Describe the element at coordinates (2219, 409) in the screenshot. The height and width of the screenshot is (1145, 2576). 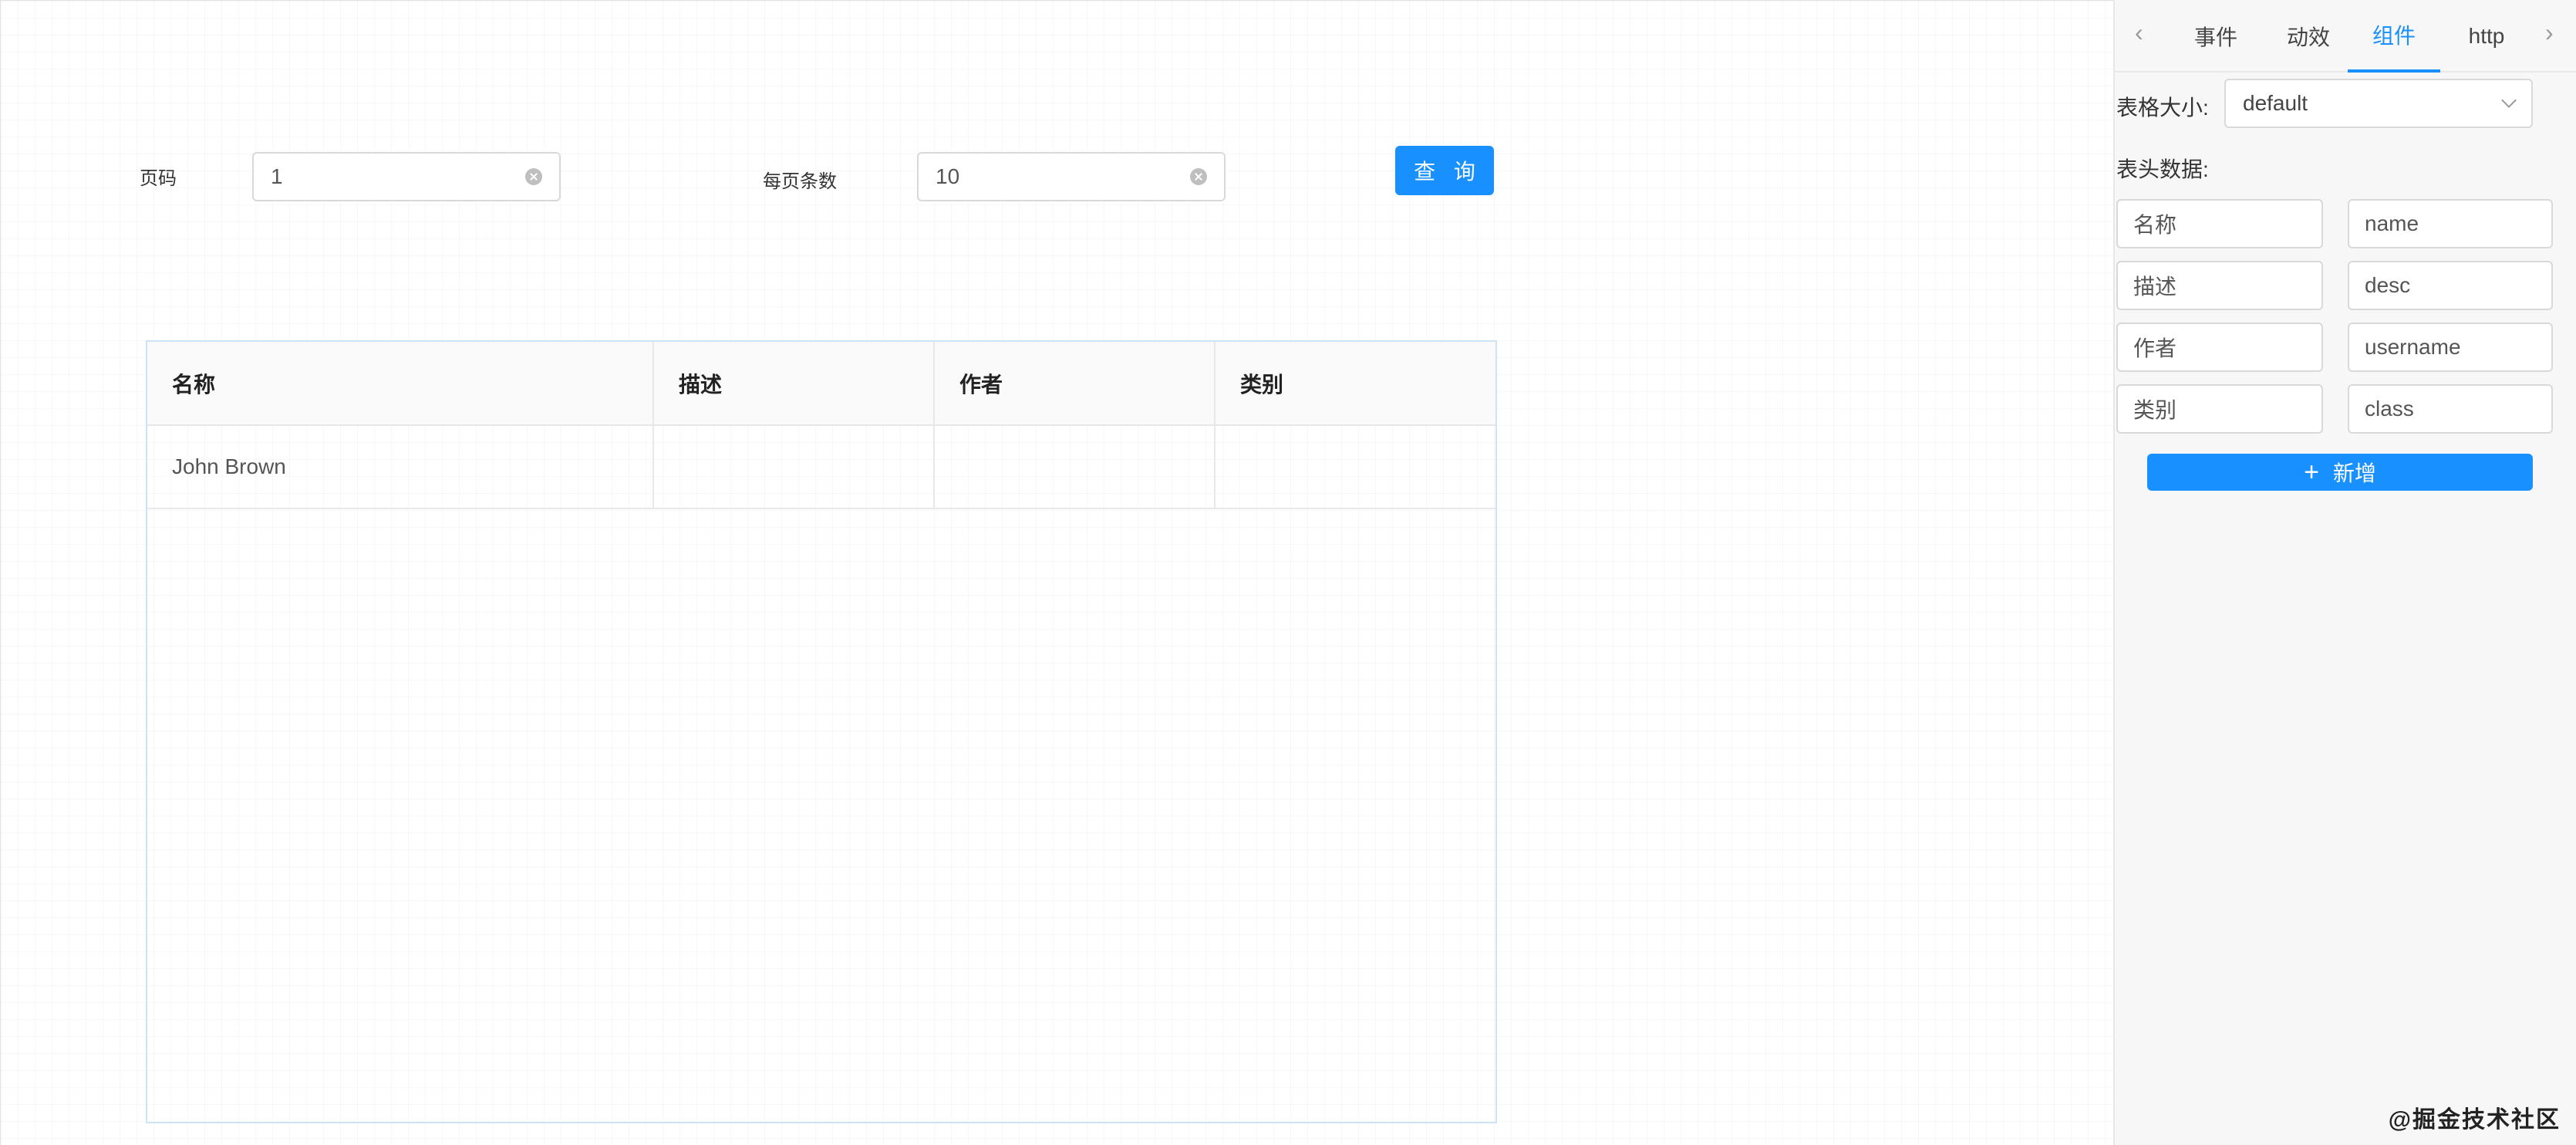
I see `header-title-field: 类别` at that location.